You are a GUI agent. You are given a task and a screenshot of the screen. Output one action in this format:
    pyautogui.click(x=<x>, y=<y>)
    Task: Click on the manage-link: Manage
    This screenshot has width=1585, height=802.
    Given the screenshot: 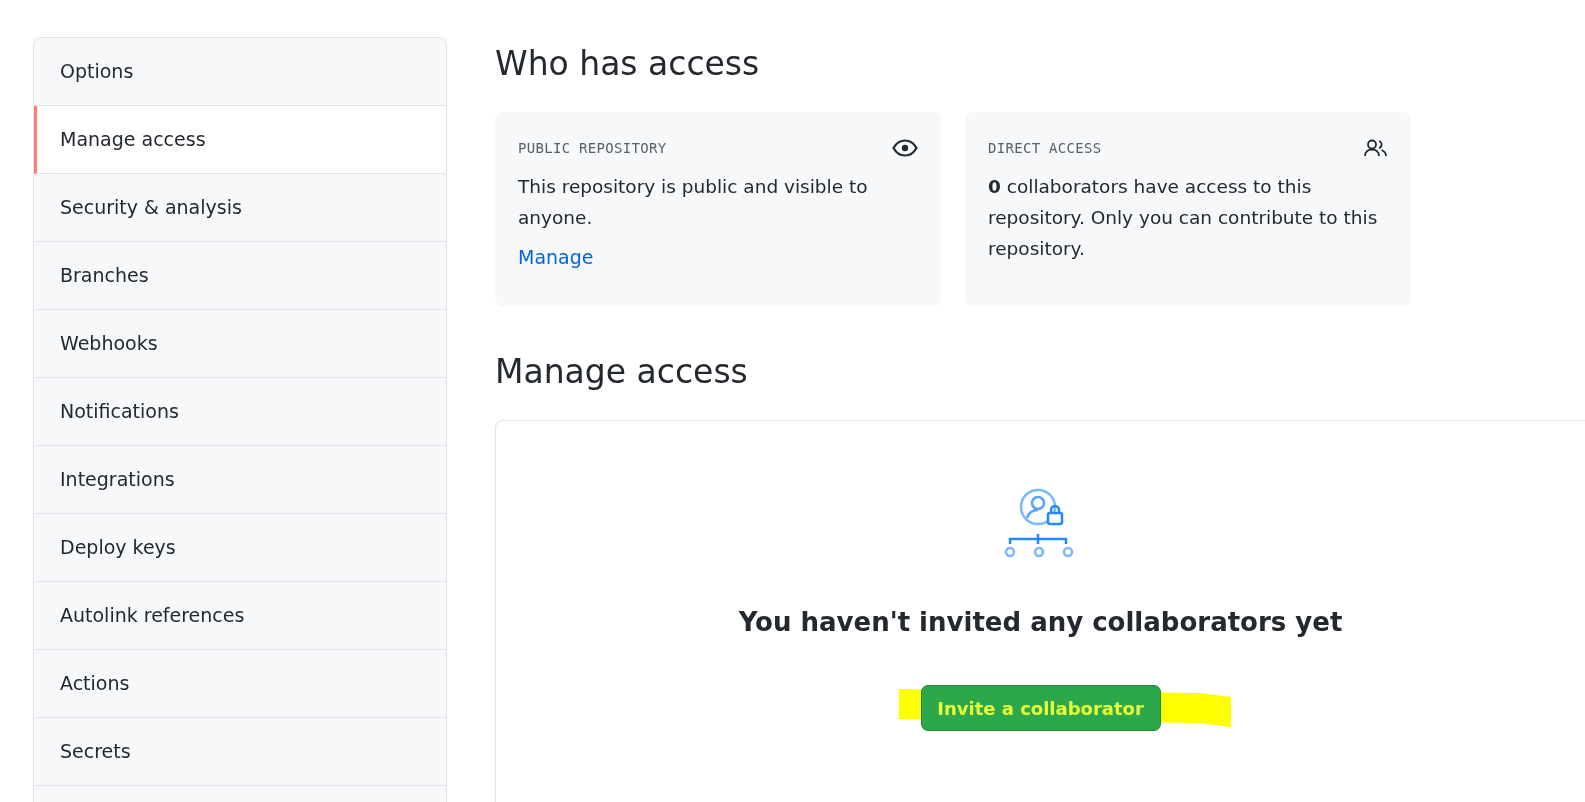 What is the action you would take?
    pyautogui.click(x=556, y=257)
    